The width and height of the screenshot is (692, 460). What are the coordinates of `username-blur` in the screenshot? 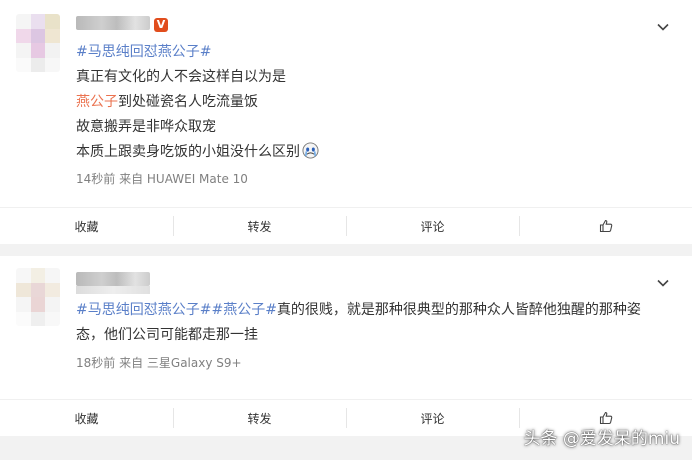 It's located at (113, 290).